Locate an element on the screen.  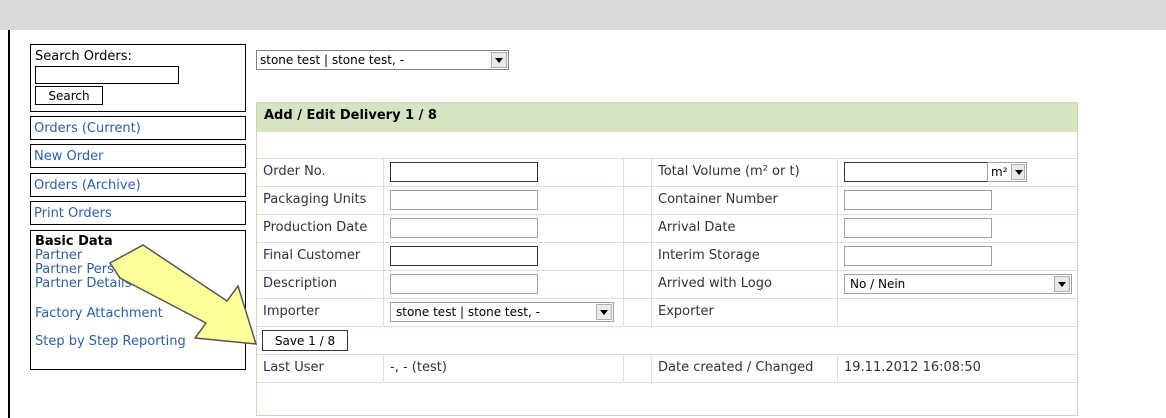
form-row is located at coordinates (667, 396).